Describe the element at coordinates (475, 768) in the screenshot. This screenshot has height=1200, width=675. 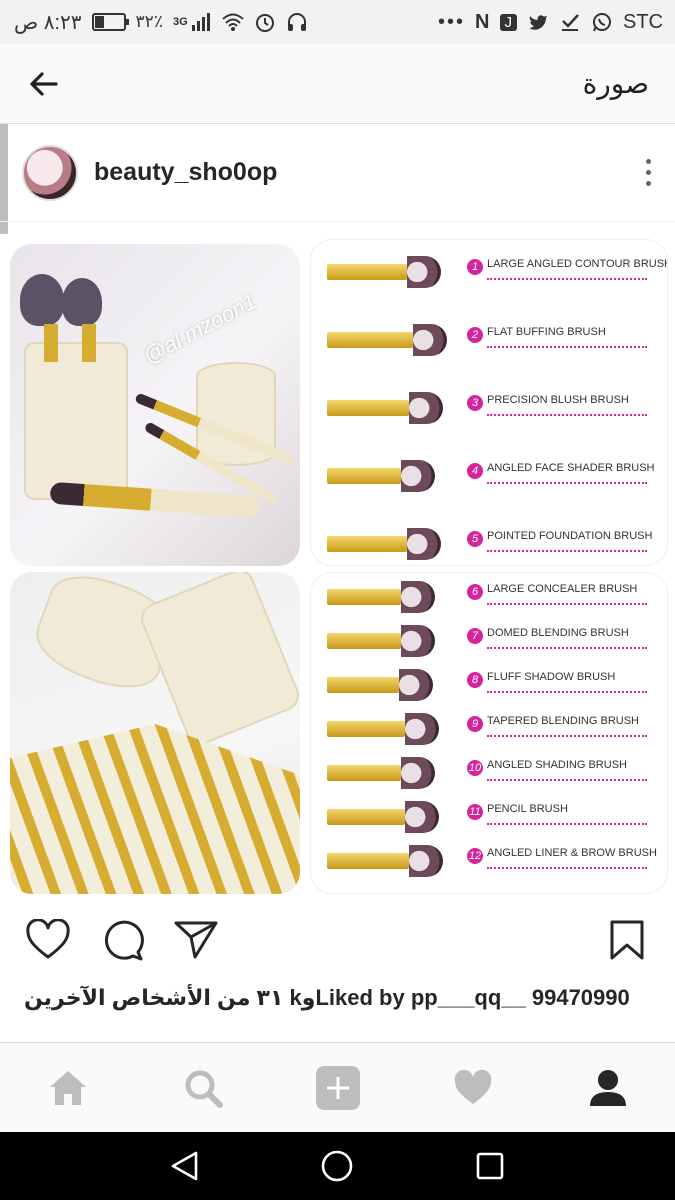
I see `brush-number: 10` at that location.